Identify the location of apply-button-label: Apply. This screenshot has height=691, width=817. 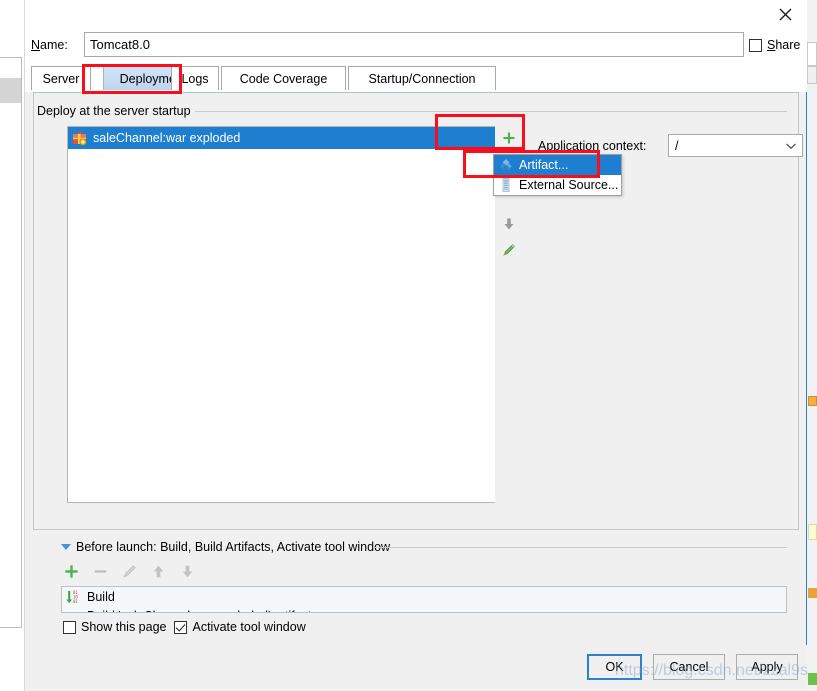
(767, 667).